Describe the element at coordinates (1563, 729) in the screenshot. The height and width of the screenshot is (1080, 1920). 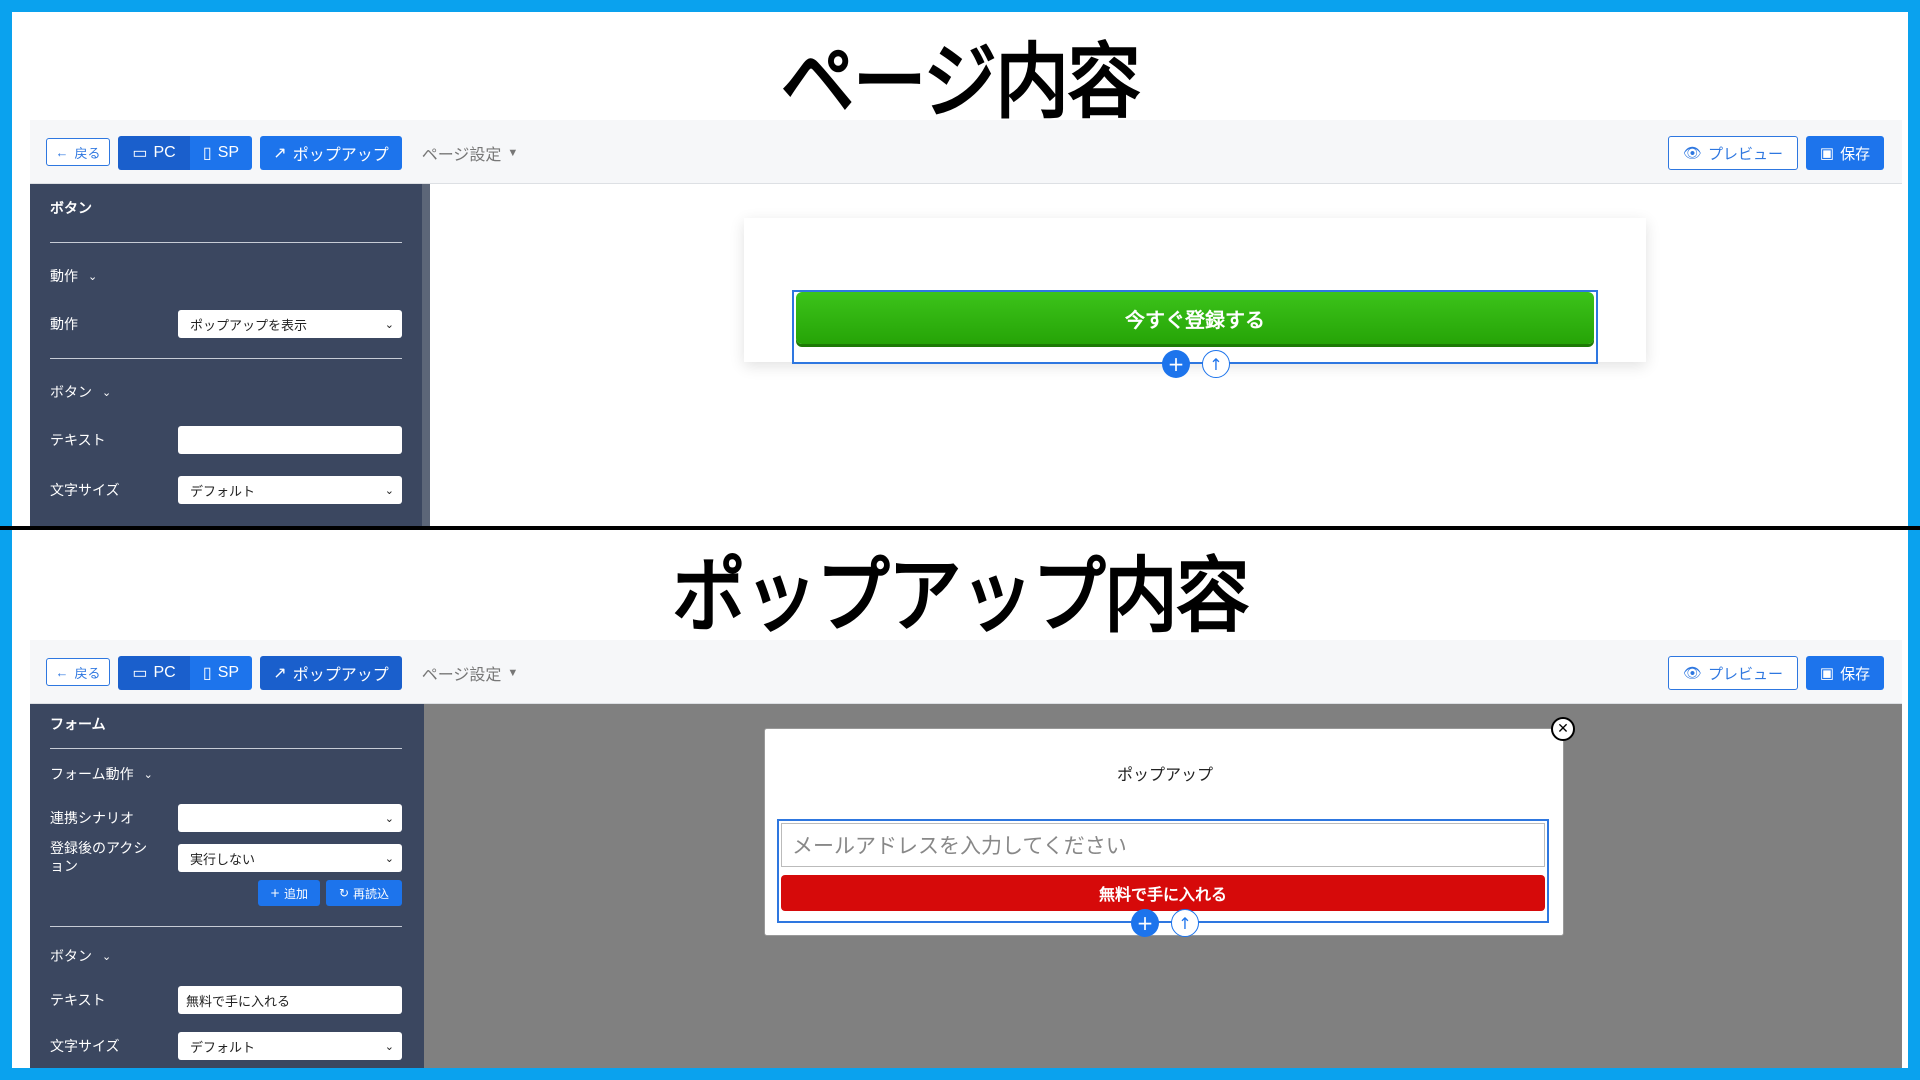
I see `close-icon: ✕` at that location.